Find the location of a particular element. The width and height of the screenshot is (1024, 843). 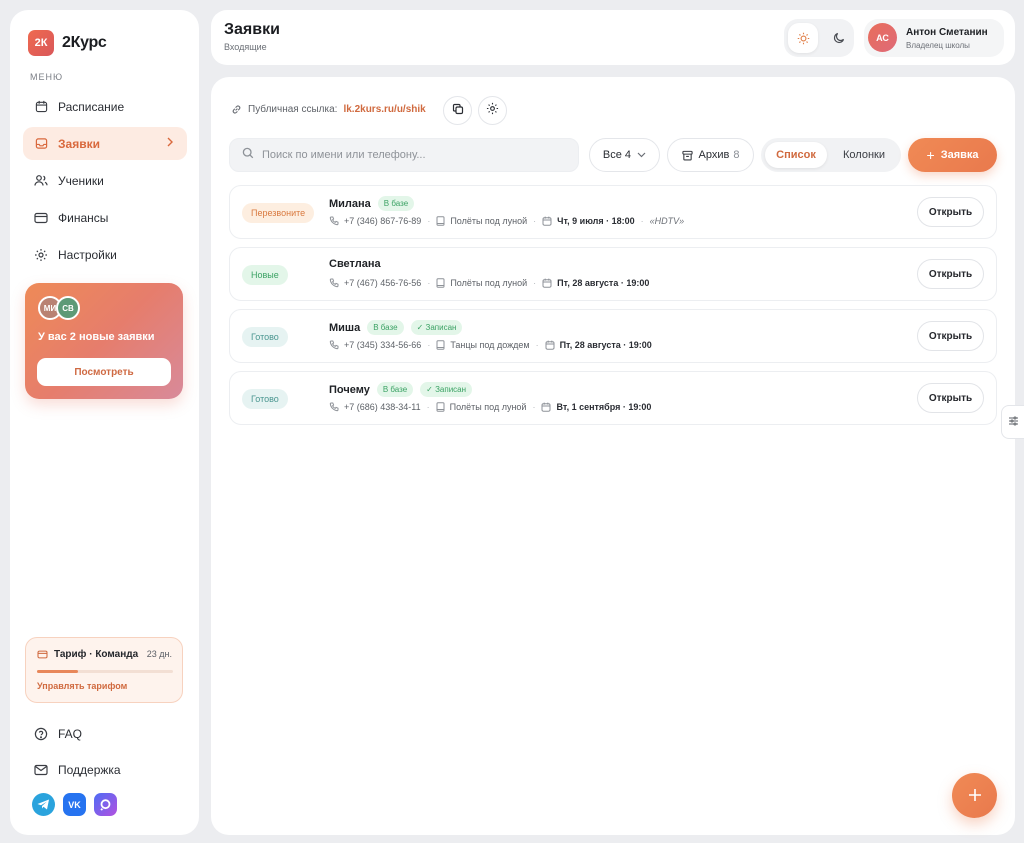

add-request-button: + Заявка is located at coordinates (952, 155).